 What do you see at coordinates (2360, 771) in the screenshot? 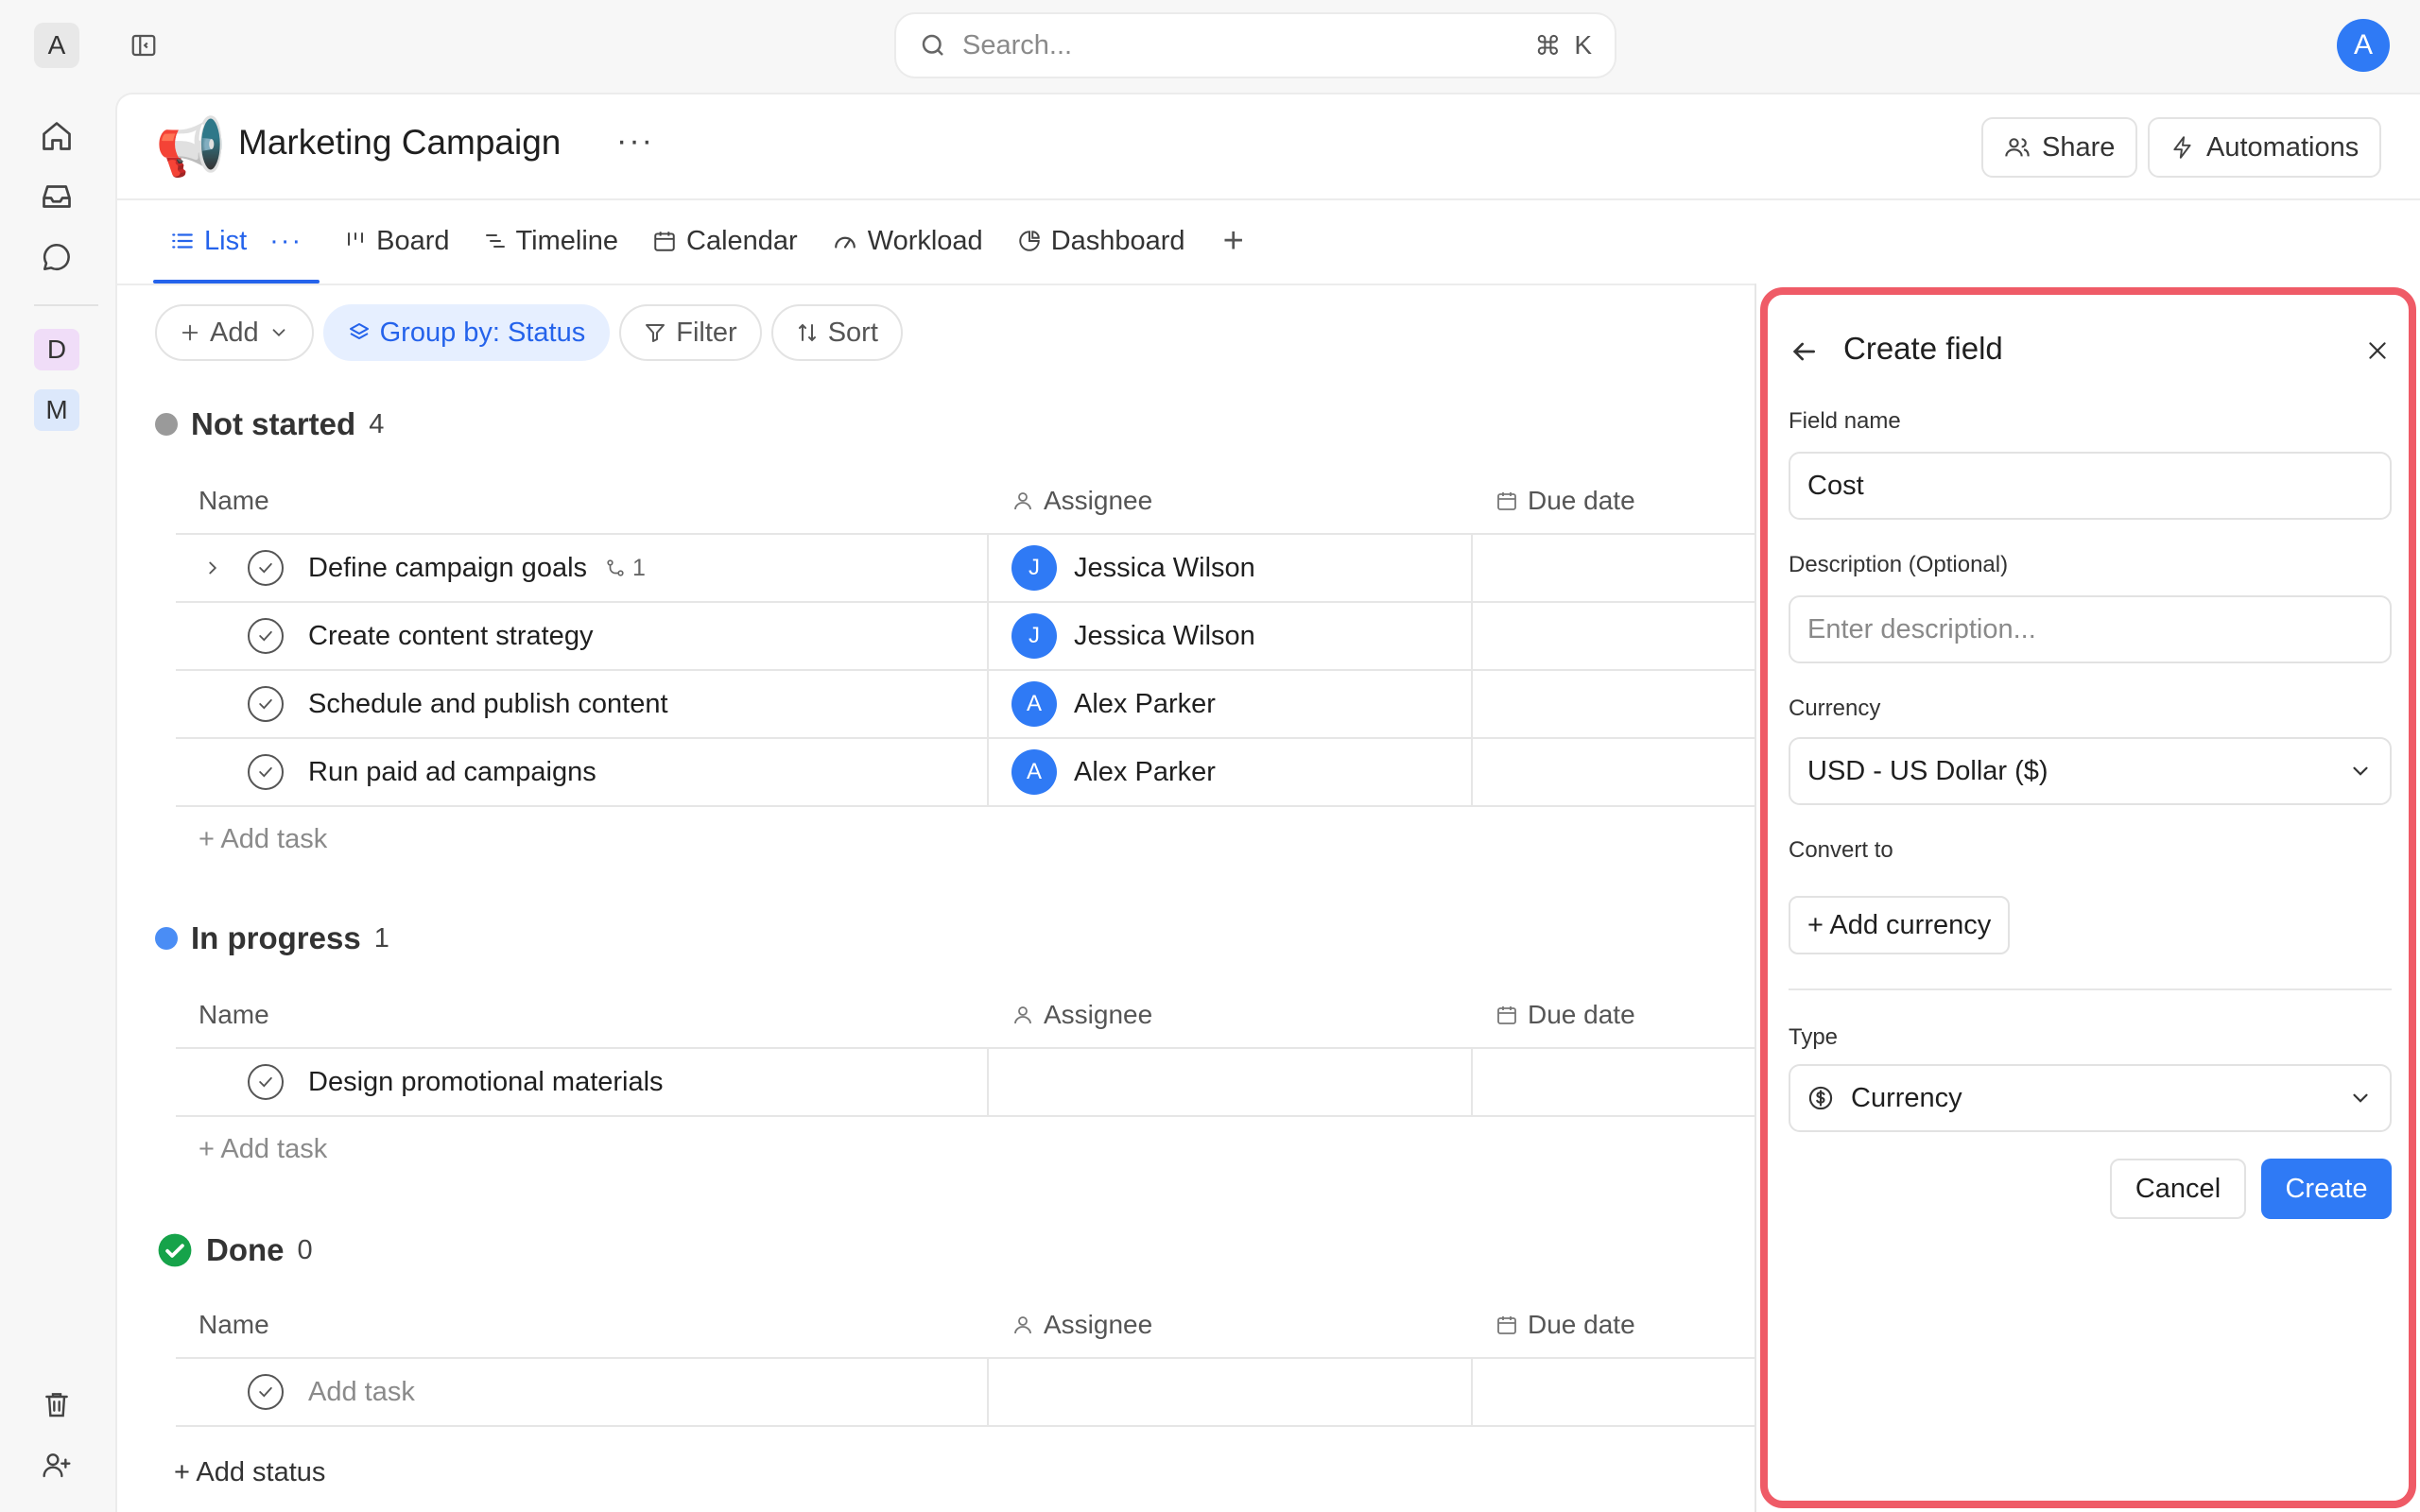
I see `chevron-down-icon` at bounding box center [2360, 771].